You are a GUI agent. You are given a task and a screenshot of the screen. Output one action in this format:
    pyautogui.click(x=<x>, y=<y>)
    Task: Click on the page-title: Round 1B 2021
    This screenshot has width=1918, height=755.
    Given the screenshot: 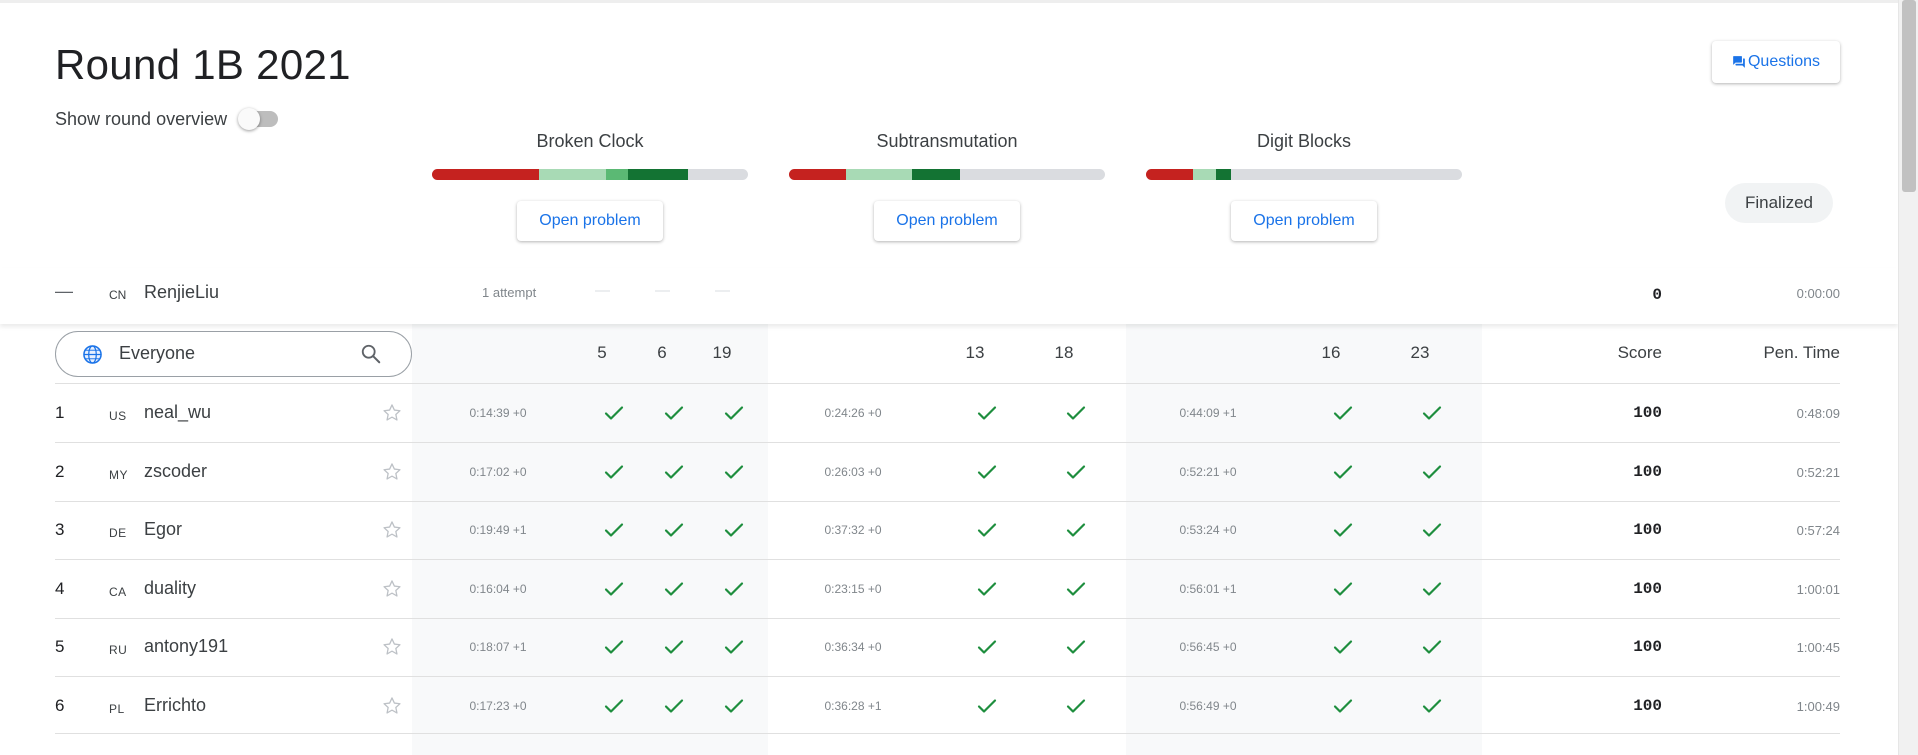 What is the action you would take?
    pyautogui.click(x=203, y=64)
    